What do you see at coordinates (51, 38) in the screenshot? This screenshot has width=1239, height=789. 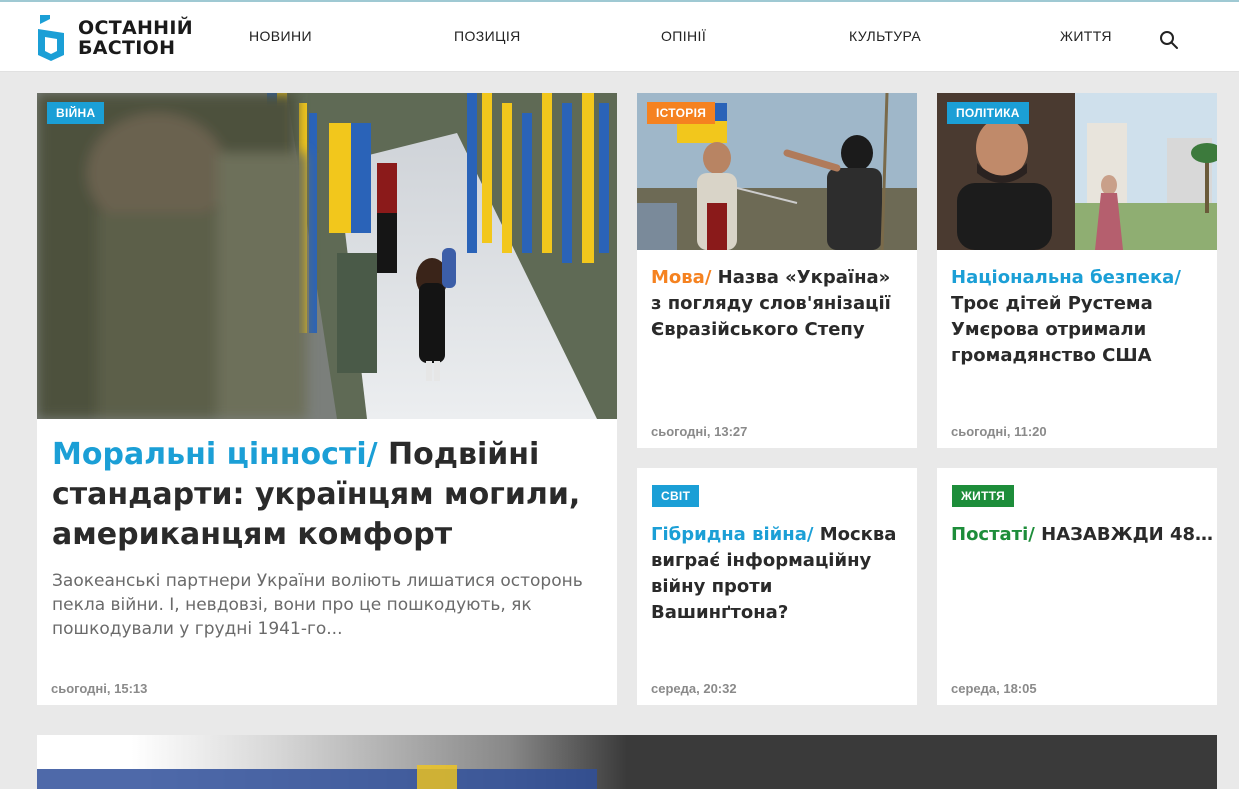 I see `bastion-logo-icon` at bounding box center [51, 38].